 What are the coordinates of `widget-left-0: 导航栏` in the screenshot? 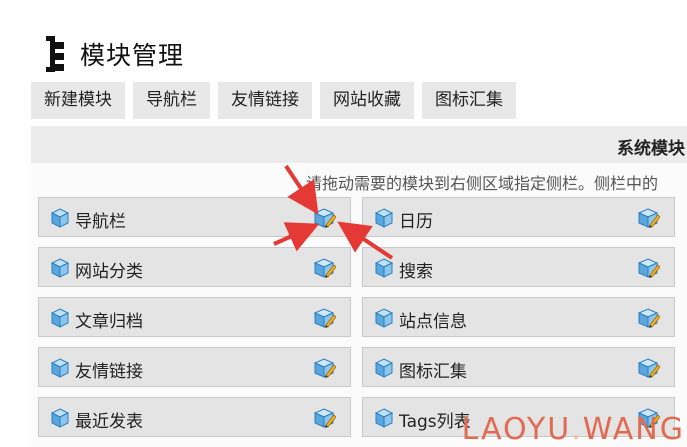 It's located at (194, 217).